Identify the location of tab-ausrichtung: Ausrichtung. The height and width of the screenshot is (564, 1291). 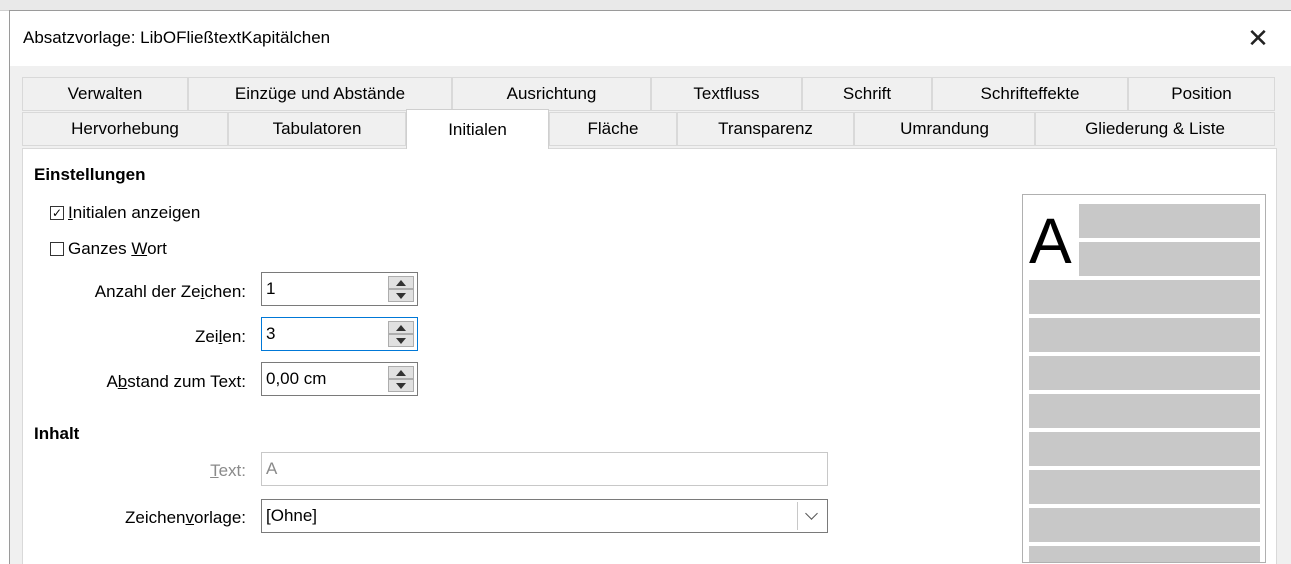
(551, 94).